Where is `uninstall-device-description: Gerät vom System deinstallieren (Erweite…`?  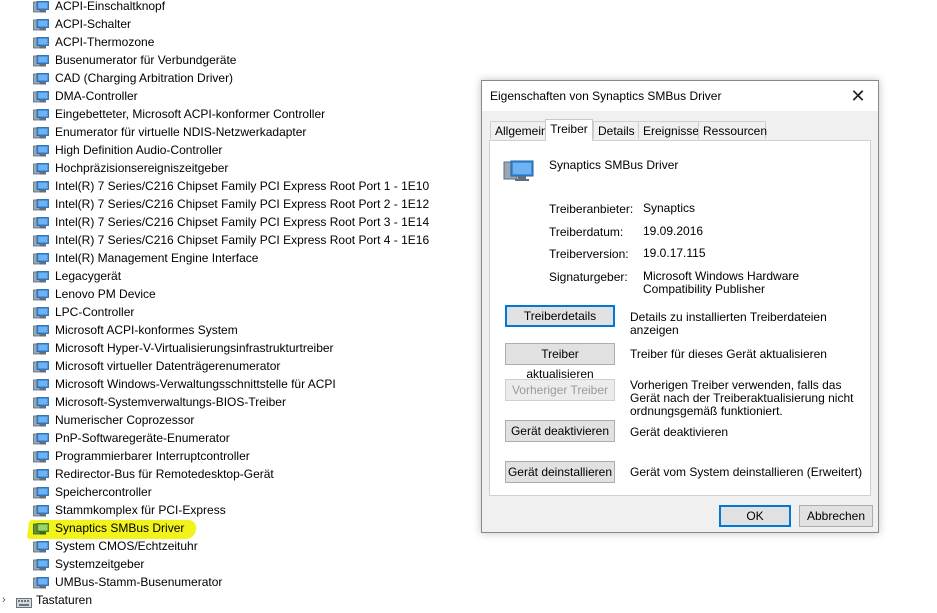 uninstall-device-description: Gerät vom System deinstallieren (Erweite… is located at coordinates (746, 472).